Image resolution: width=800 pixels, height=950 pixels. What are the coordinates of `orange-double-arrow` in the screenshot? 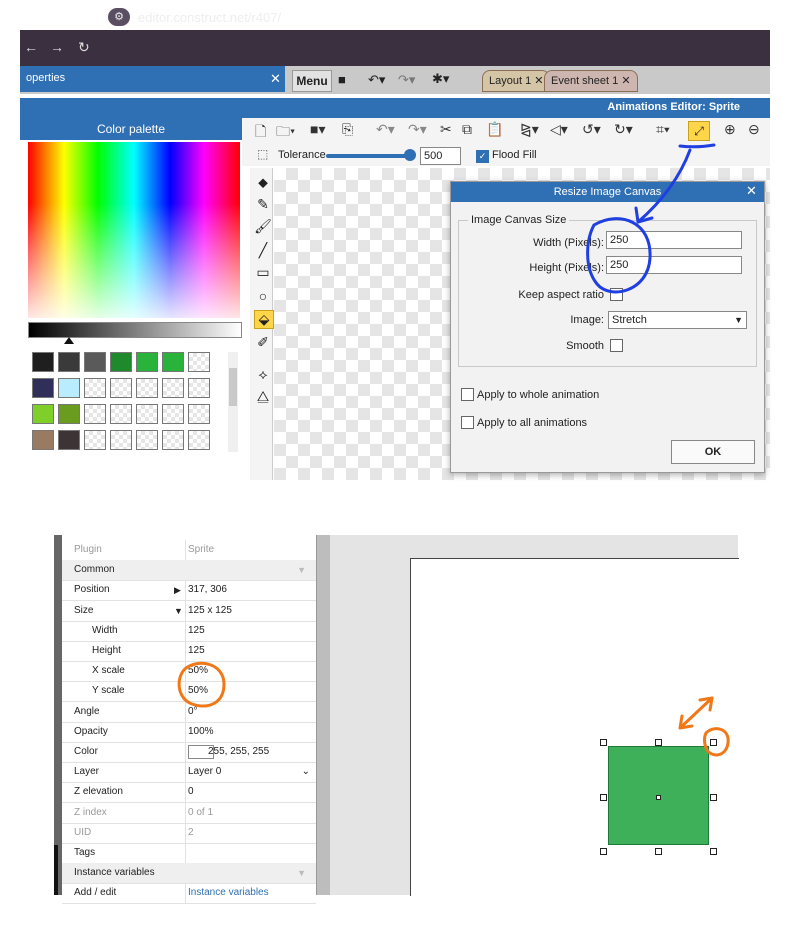 It's located at (696, 713).